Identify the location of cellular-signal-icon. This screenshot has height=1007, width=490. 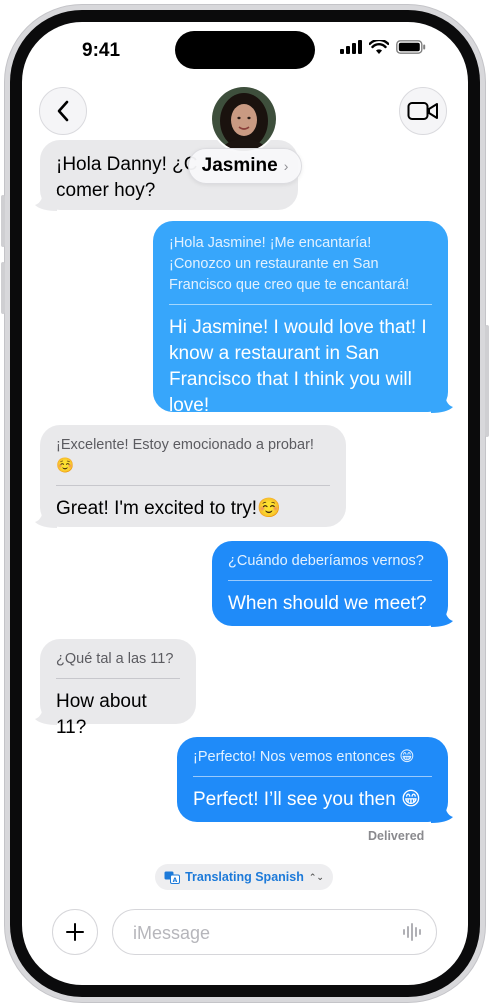
(351, 47).